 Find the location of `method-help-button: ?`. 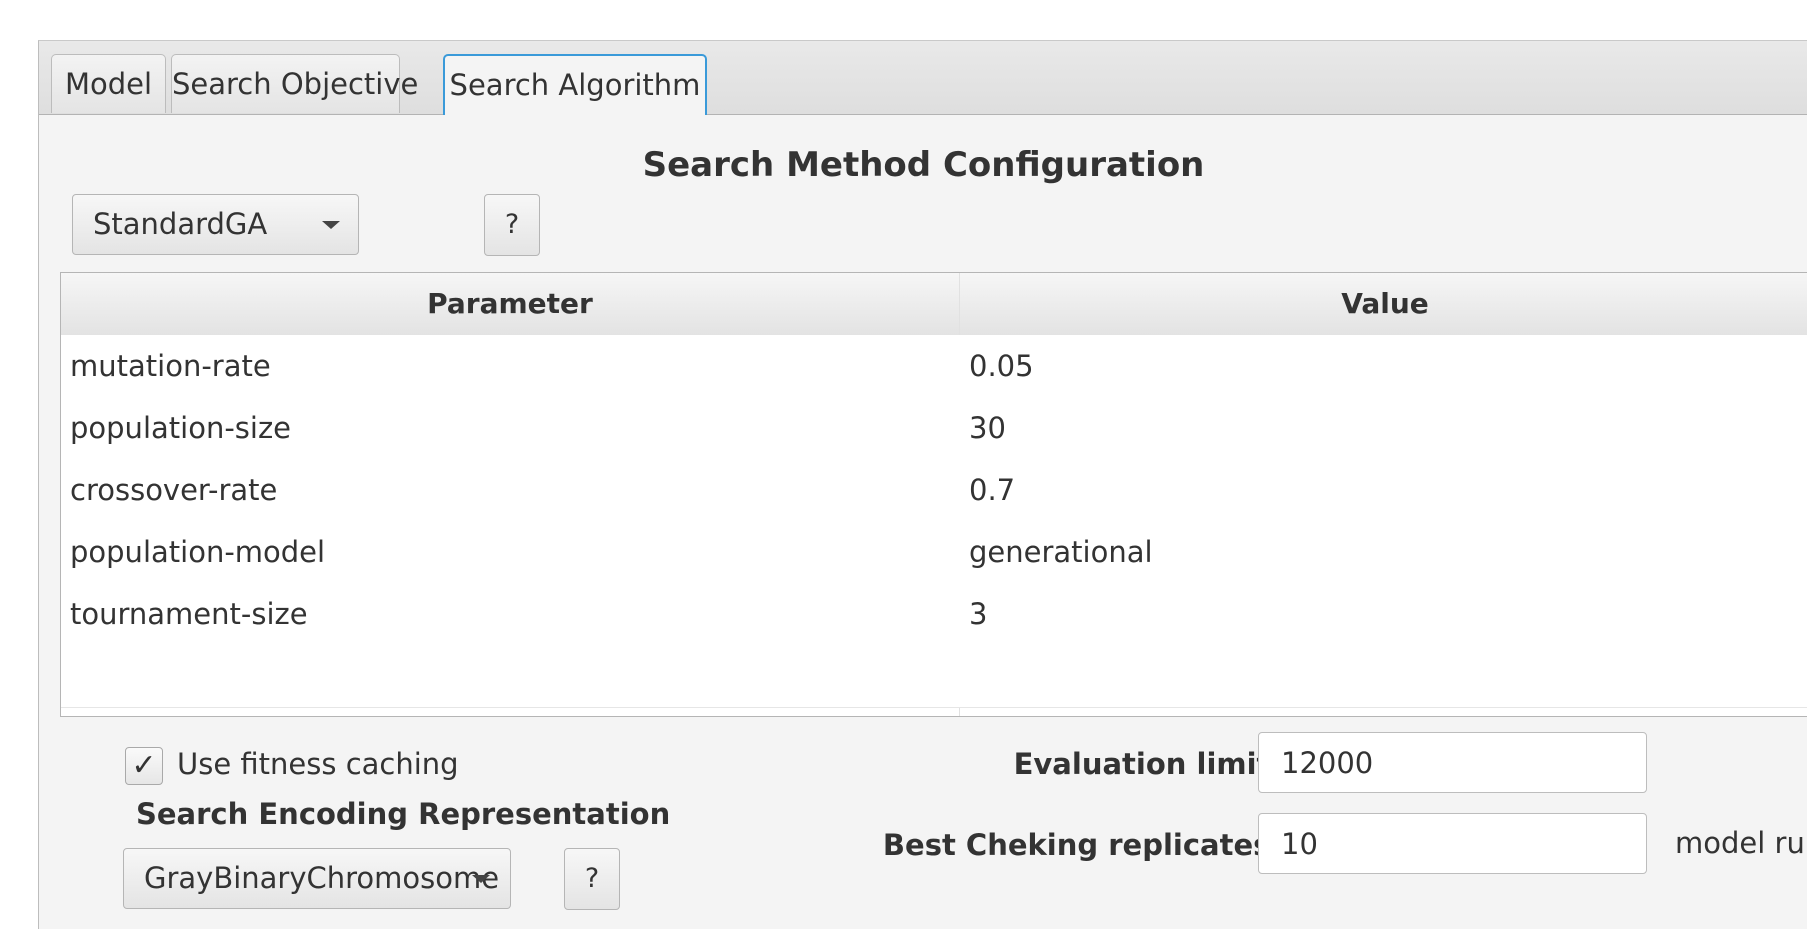

method-help-button: ? is located at coordinates (512, 225).